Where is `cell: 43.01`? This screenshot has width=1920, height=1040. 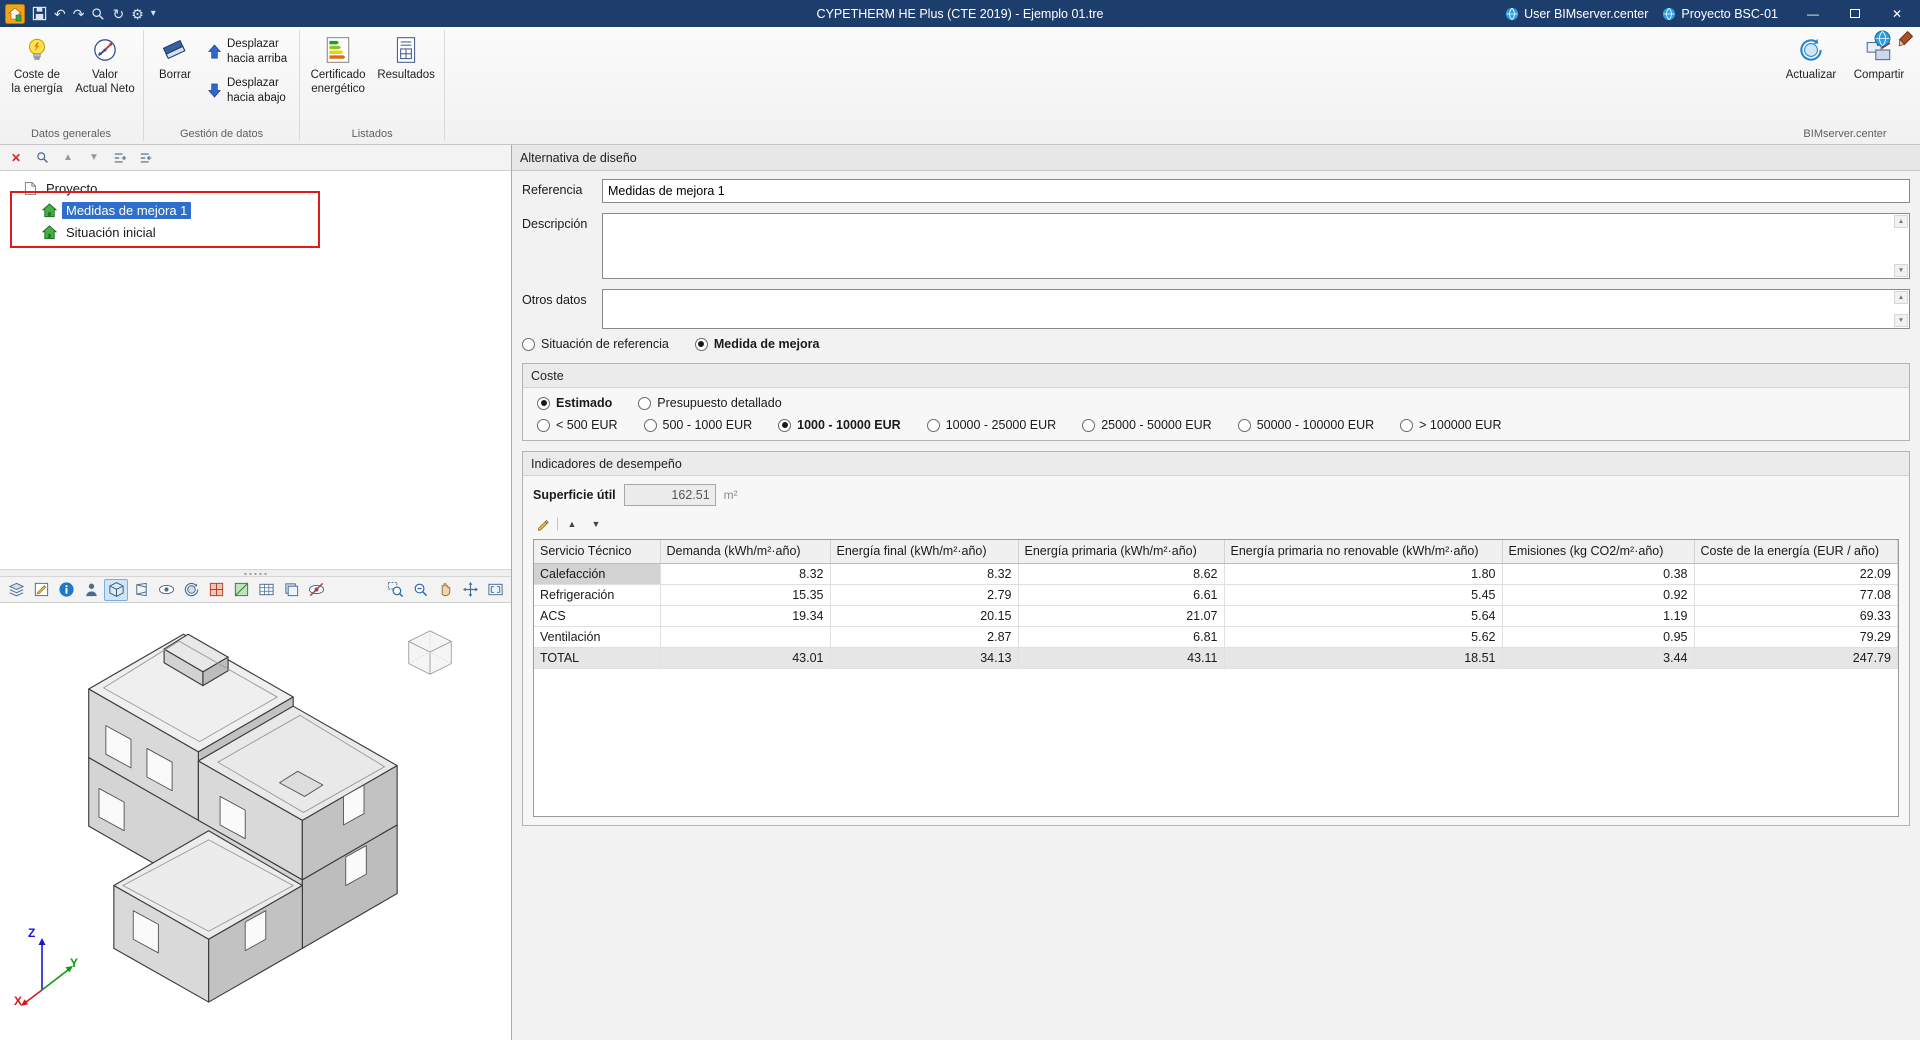 cell: 43.01 is located at coordinates (745, 658).